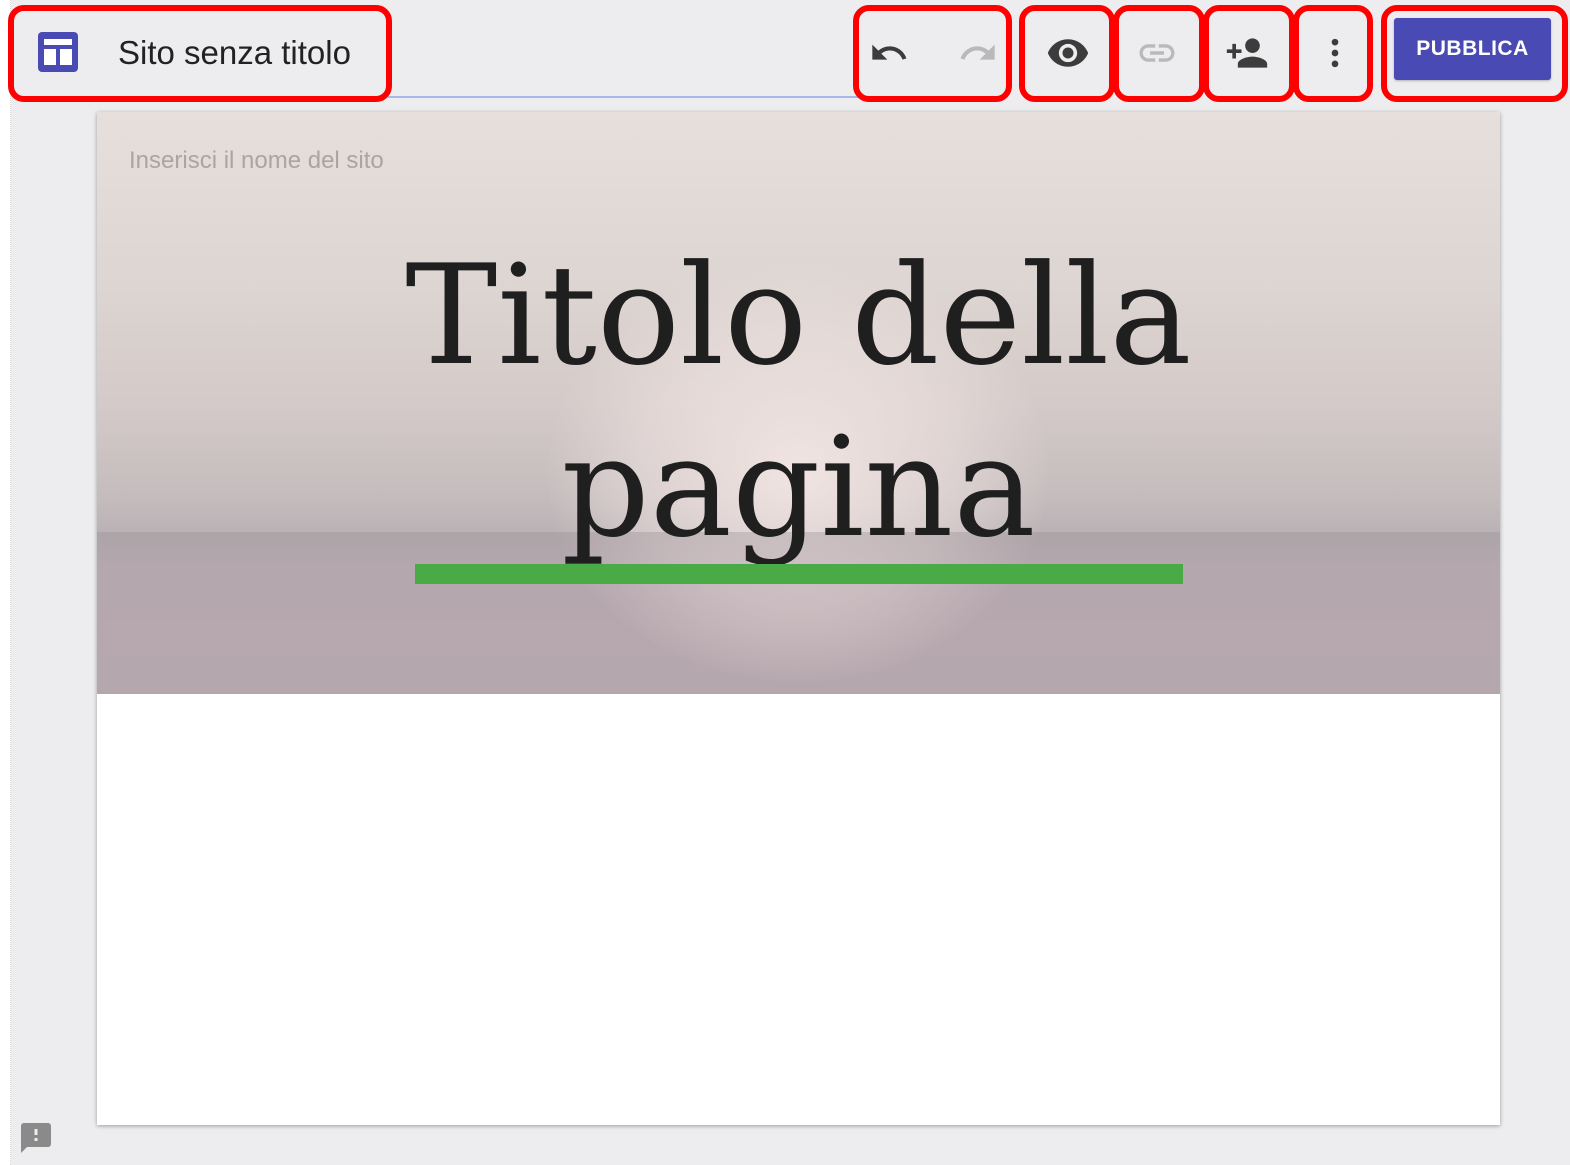  What do you see at coordinates (36, 1138) in the screenshot?
I see `feedback-icon` at bounding box center [36, 1138].